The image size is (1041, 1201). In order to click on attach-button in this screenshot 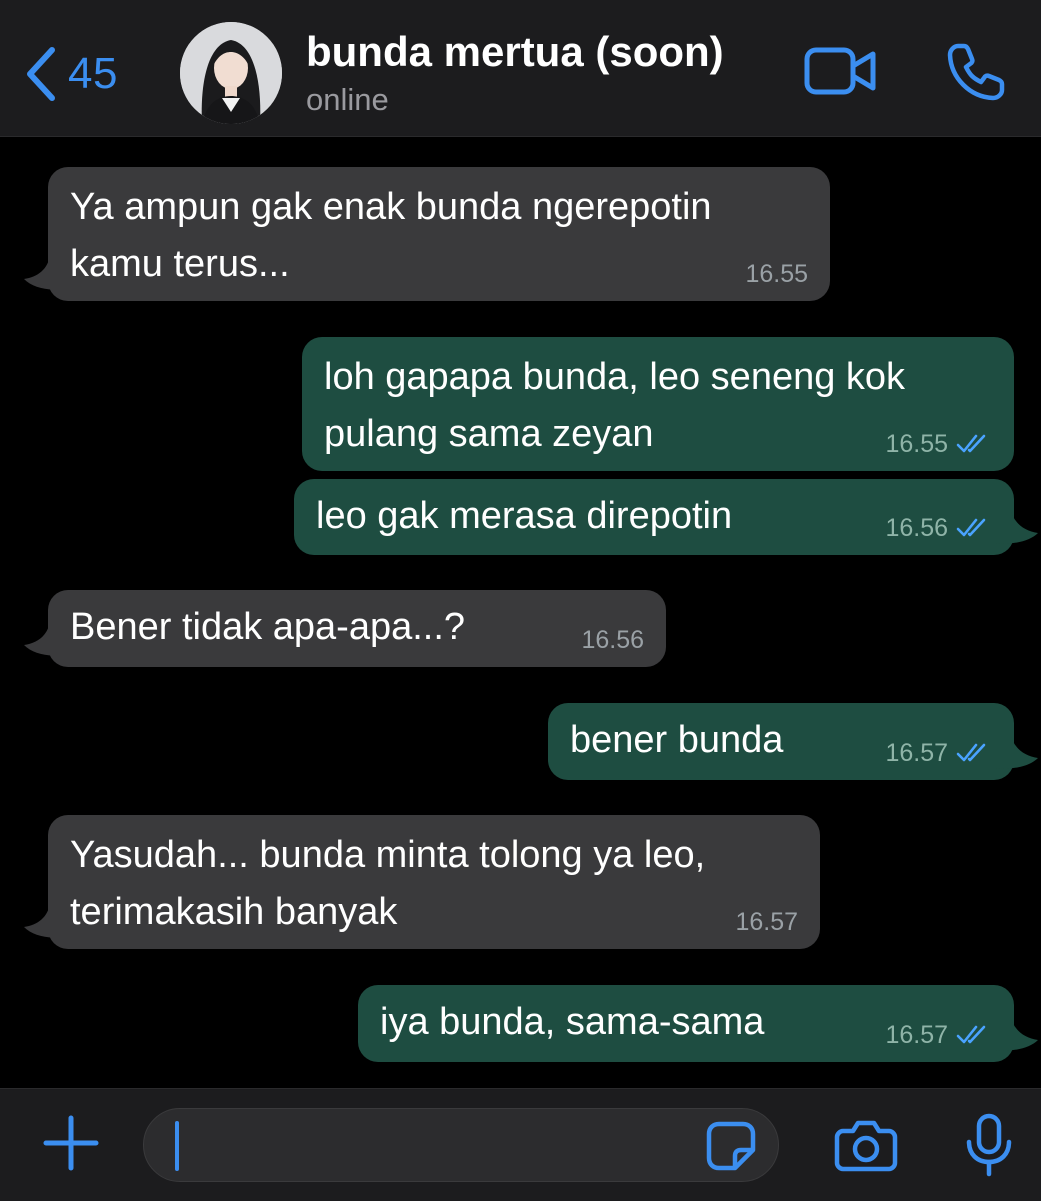, I will do `click(71, 1145)`.